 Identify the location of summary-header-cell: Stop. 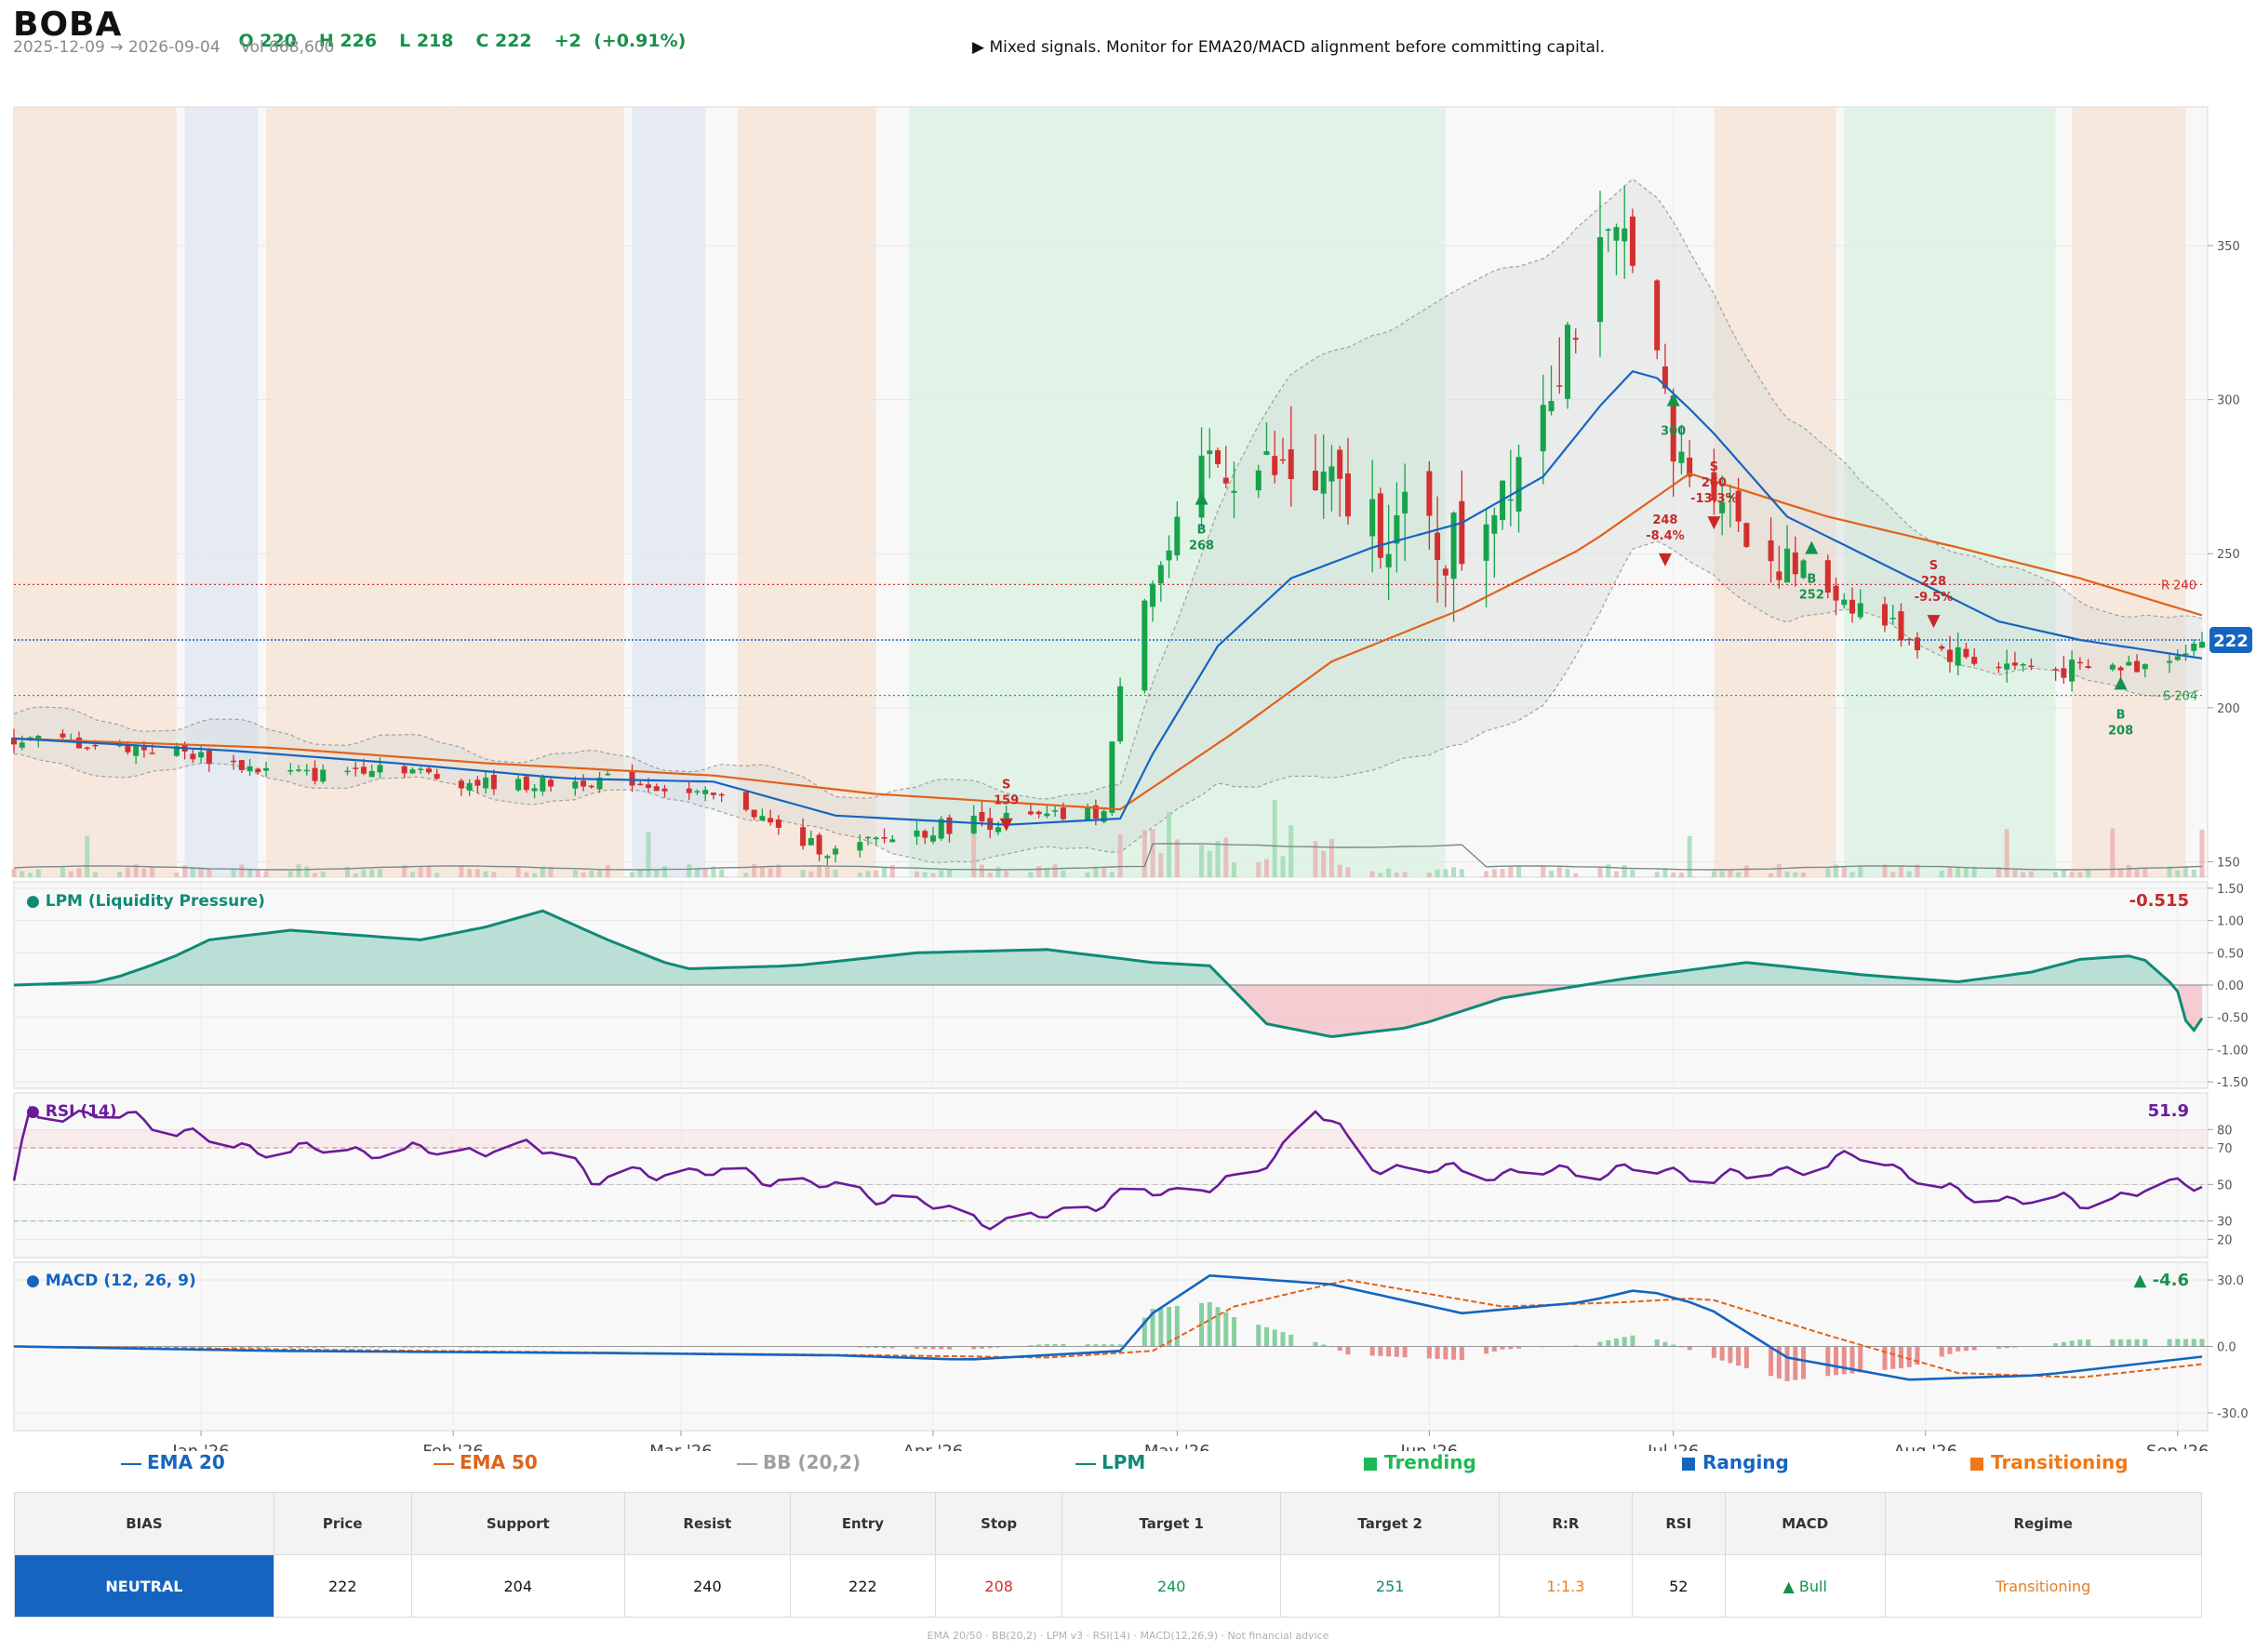
(999, 1523).